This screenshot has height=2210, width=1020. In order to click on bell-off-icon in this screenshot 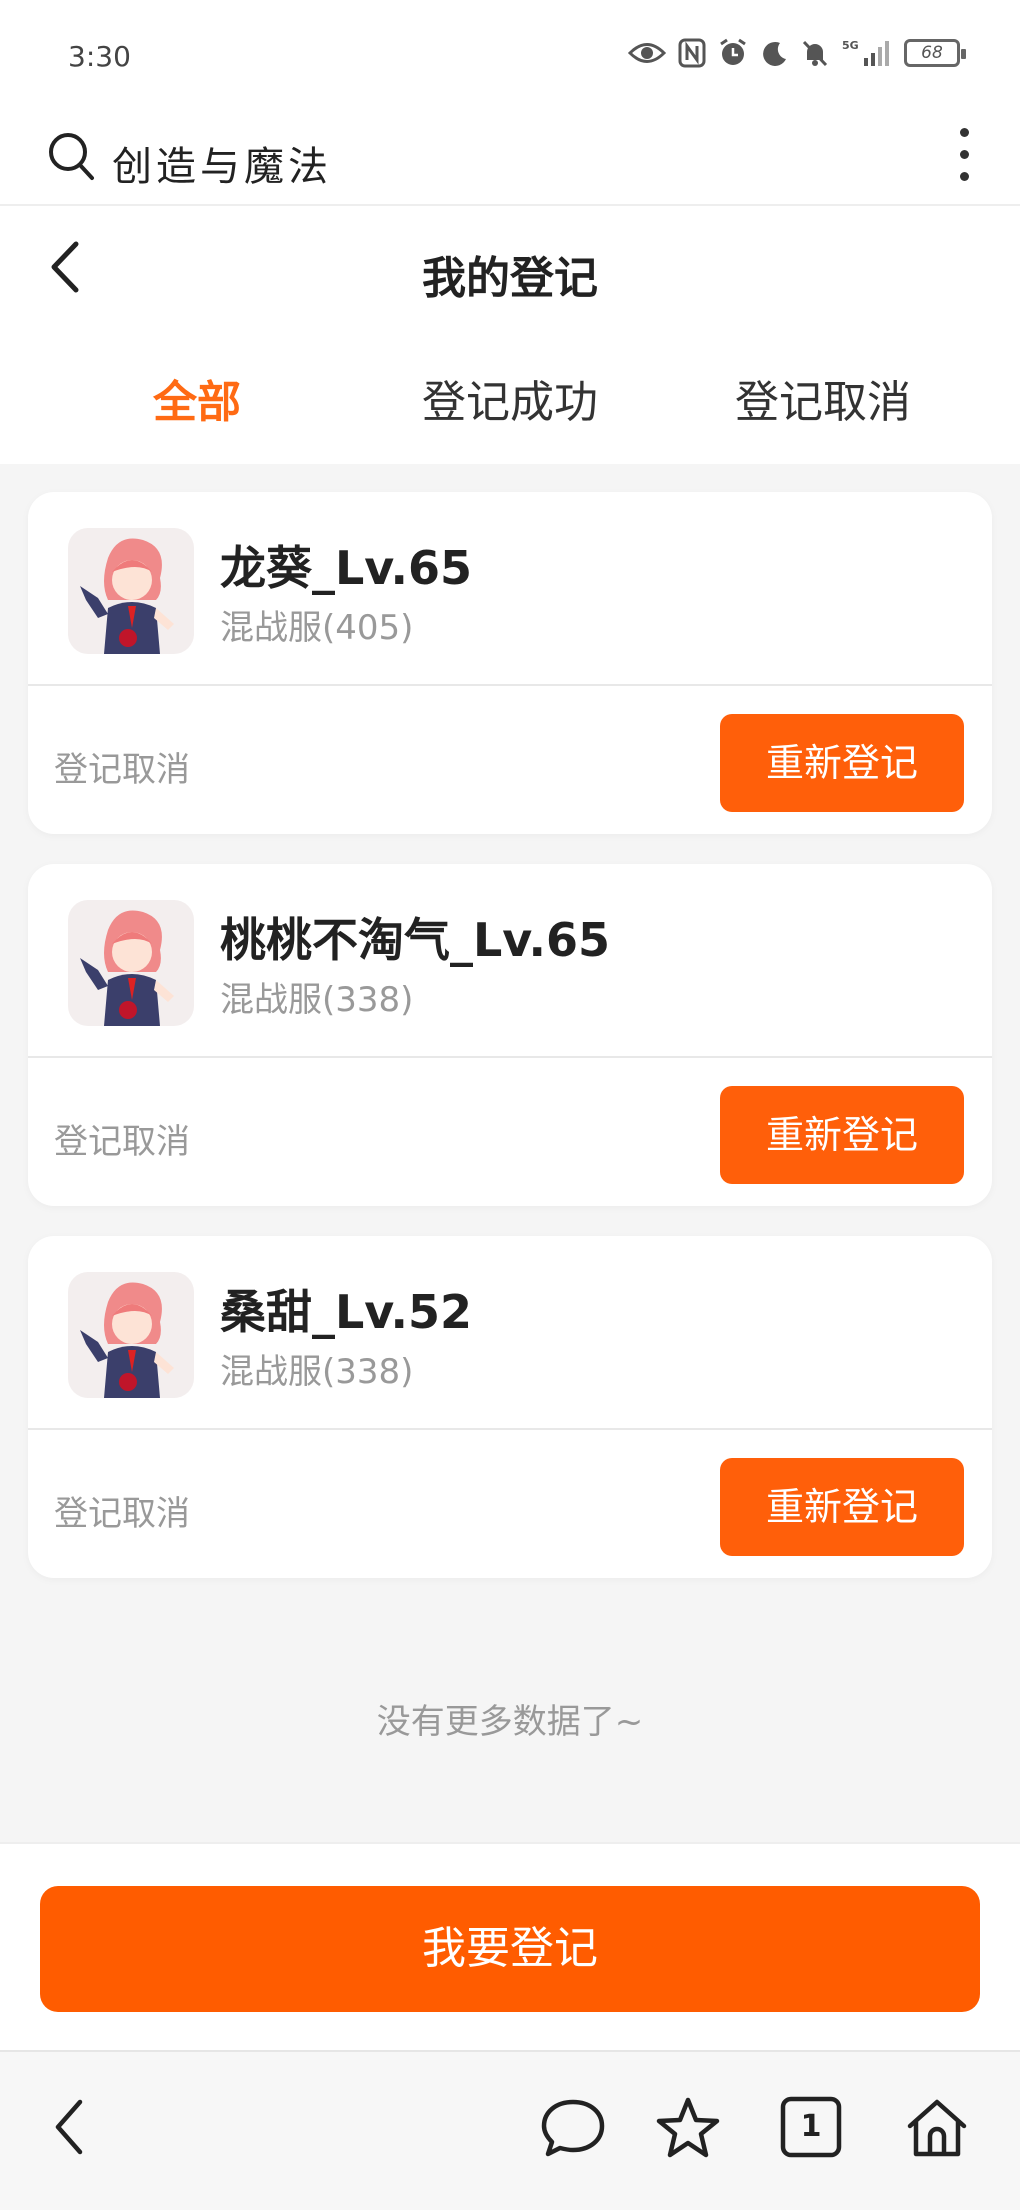, I will do `click(815, 53)`.